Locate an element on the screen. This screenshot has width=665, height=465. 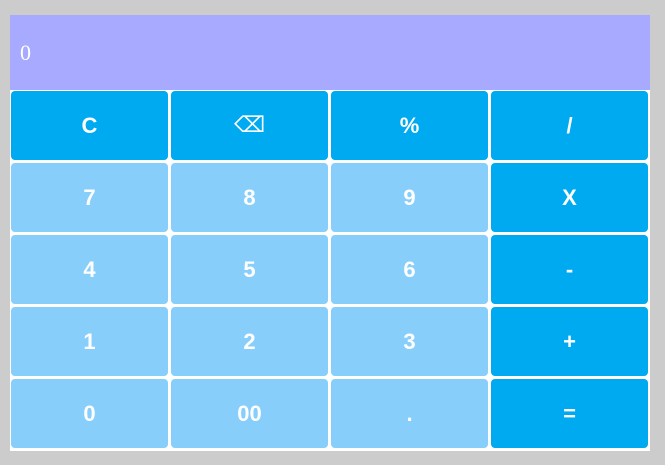
digit-3-button: 3 is located at coordinates (409, 341).